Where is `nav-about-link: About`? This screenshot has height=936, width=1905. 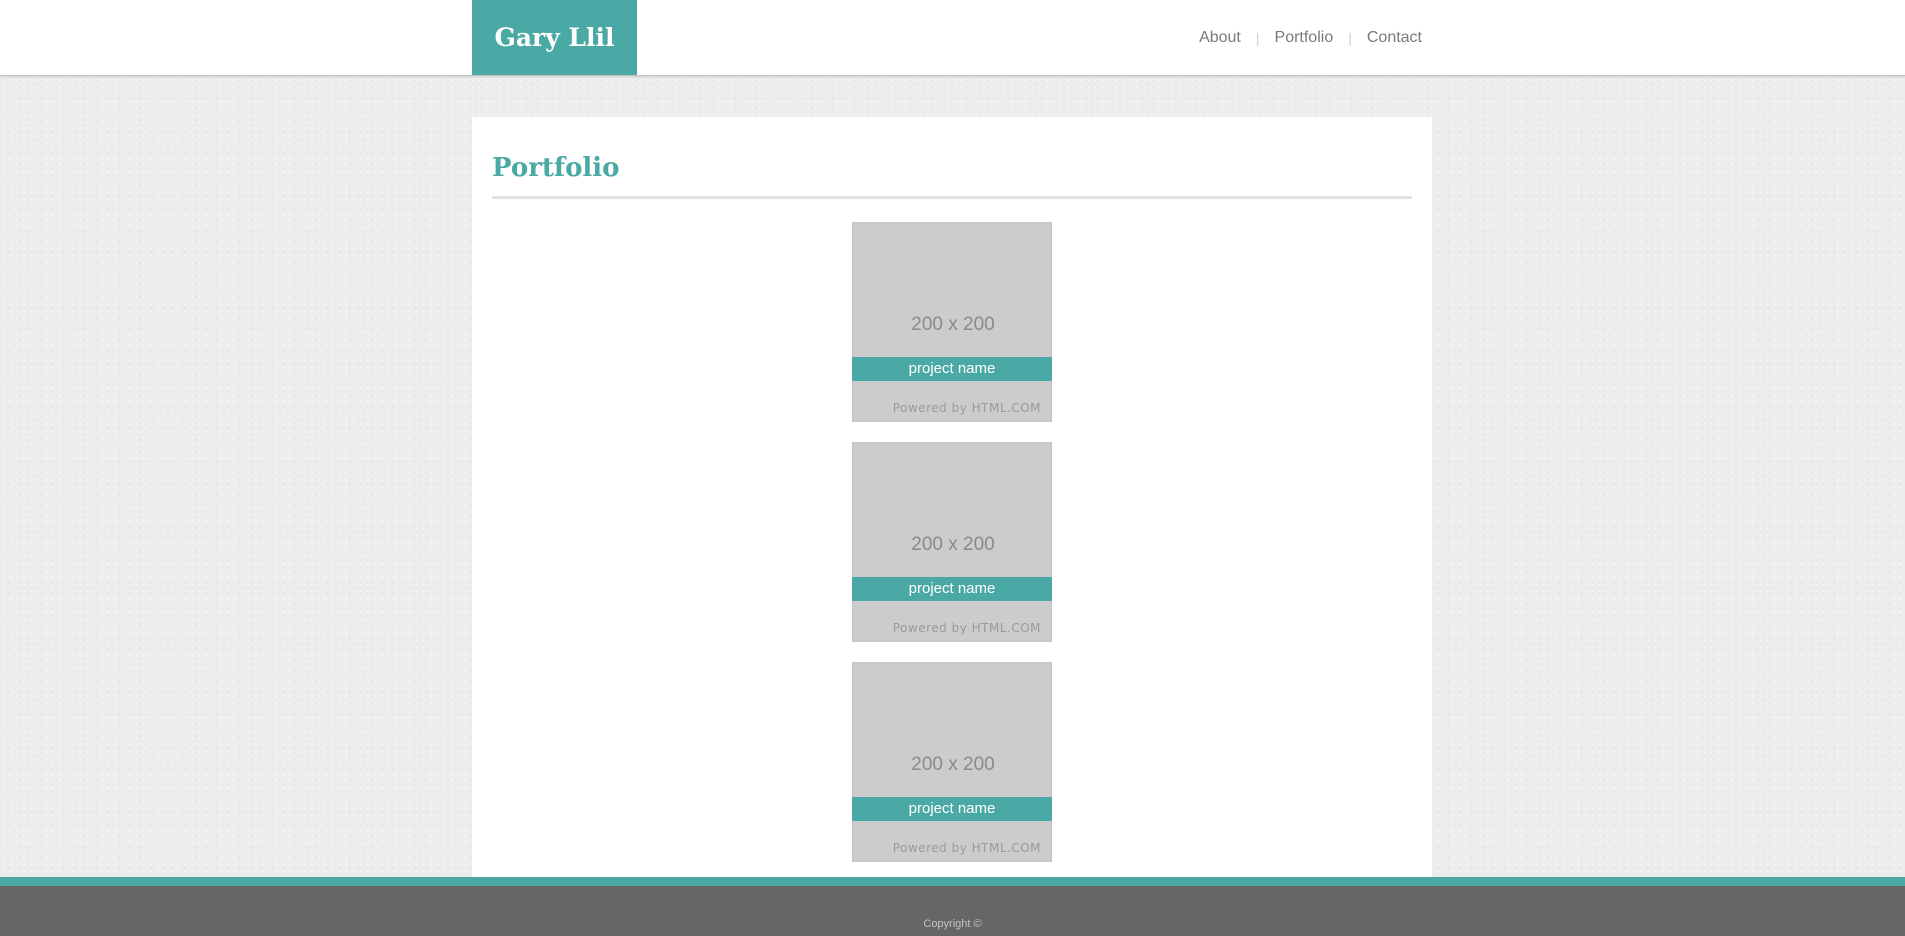
nav-about-link: About is located at coordinates (1220, 38).